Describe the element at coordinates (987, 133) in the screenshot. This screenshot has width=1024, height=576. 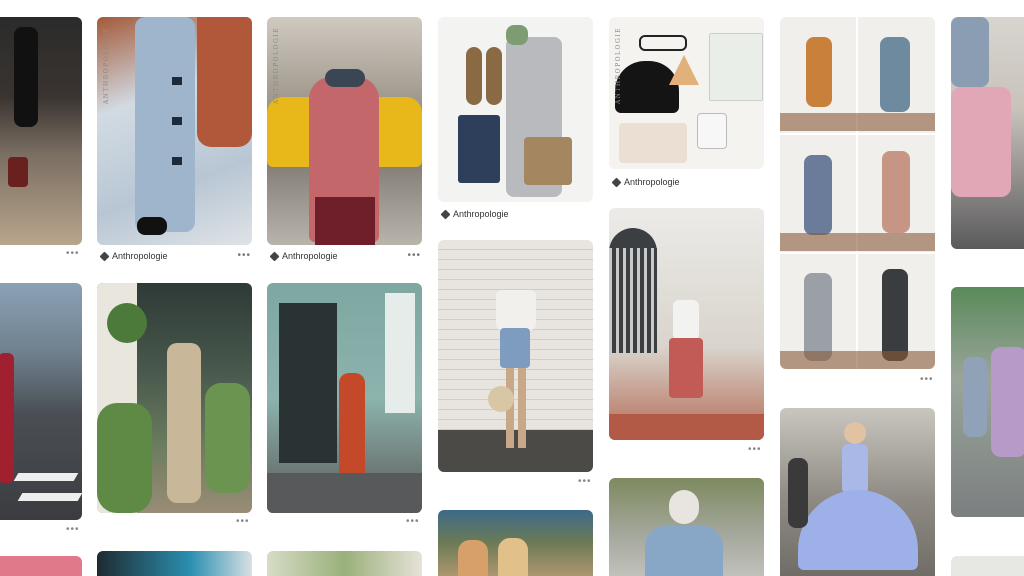
I see `pin-pink-skirt` at that location.